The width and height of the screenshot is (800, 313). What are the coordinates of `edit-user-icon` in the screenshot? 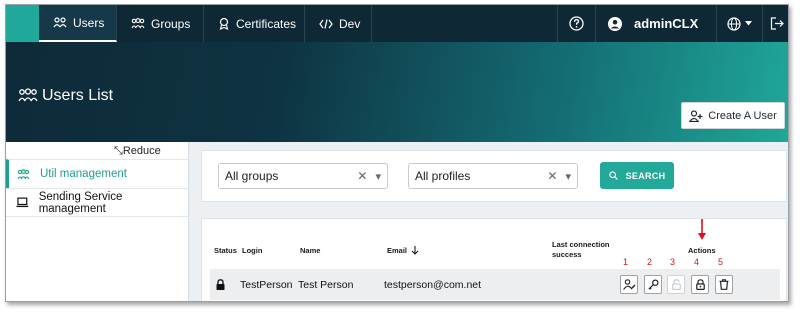 It's located at (628, 284).